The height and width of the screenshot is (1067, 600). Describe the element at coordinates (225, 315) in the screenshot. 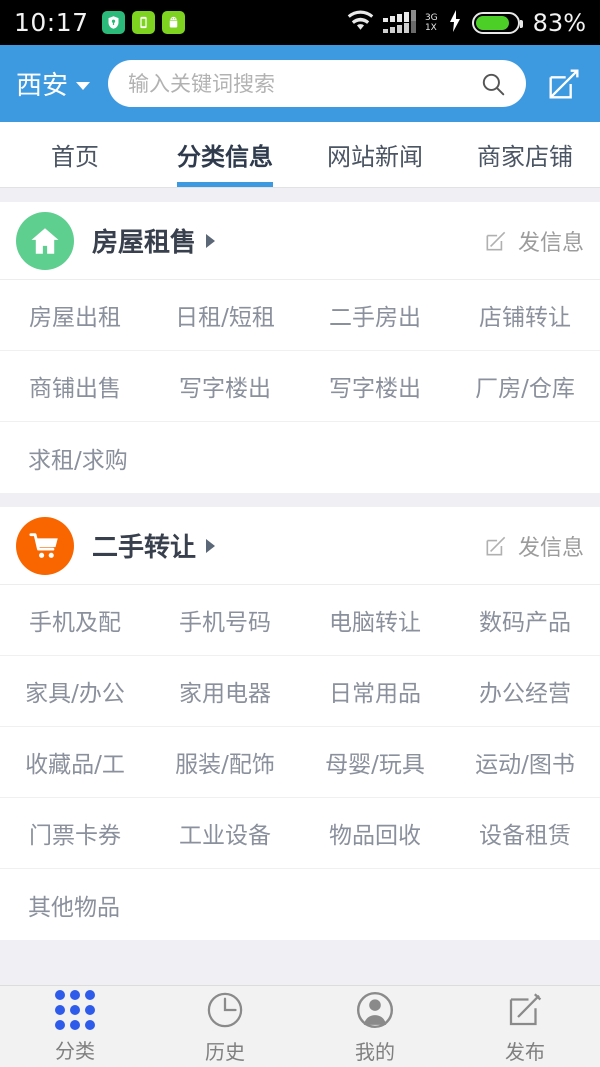

I see `grid-item: 日租/短租` at that location.